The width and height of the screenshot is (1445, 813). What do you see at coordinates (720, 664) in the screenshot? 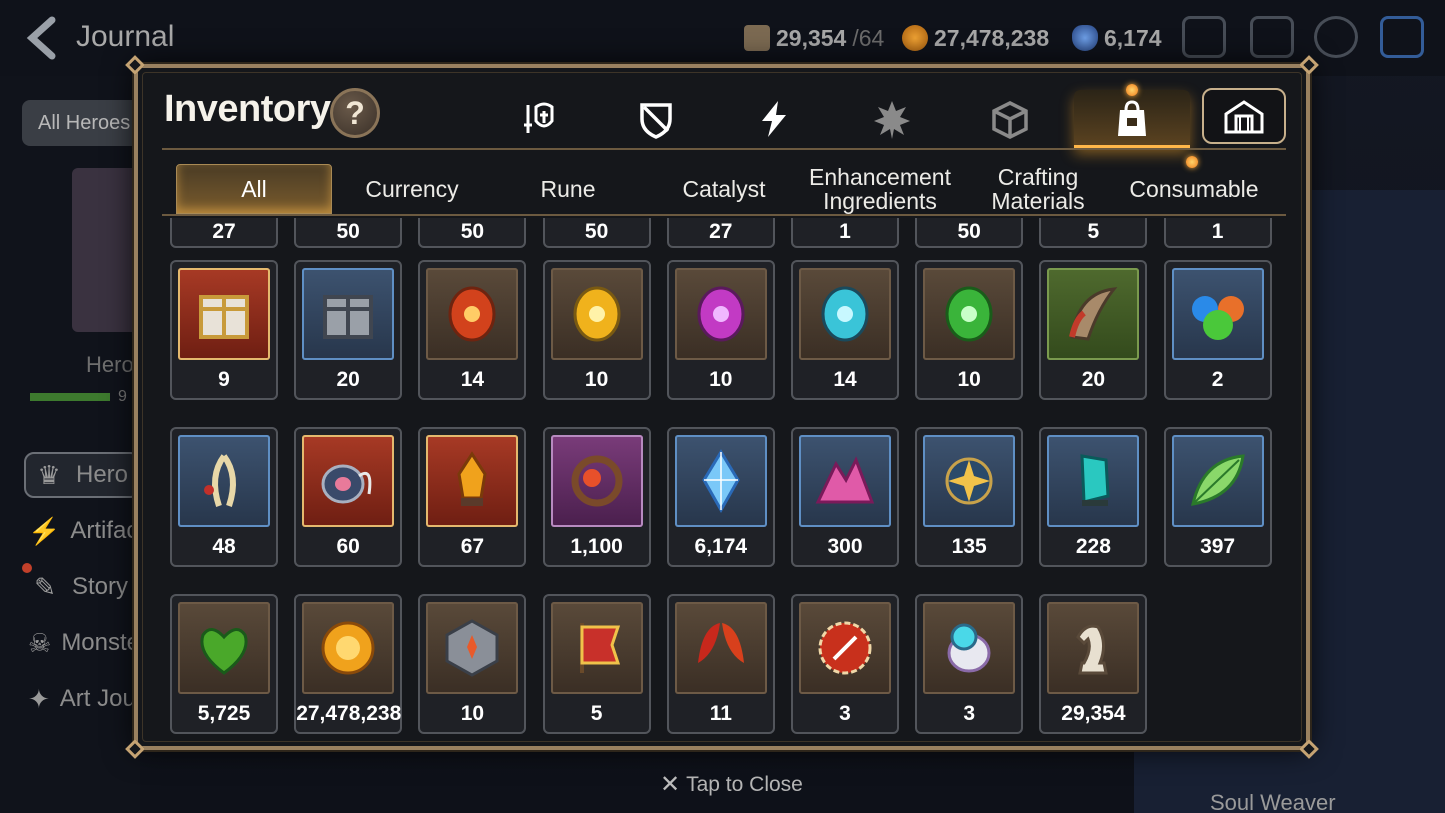
I see `inventory-item: 11` at bounding box center [720, 664].